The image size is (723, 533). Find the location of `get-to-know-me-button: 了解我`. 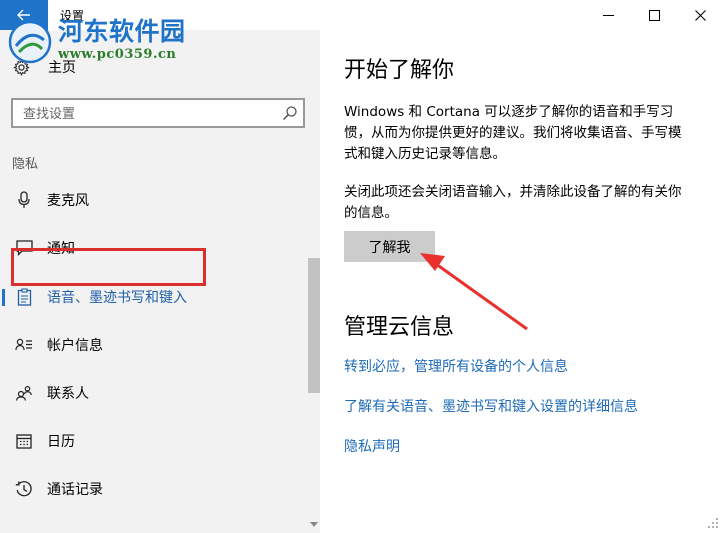

get-to-know-me-button: 了解我 is located at coordinates (389, 246).